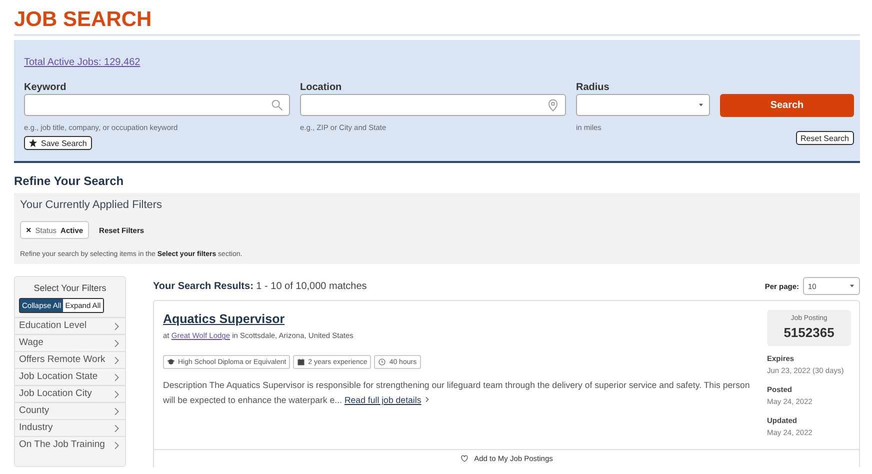 This screenshot has width=872, height=474. What do you see at coordinates (825, 138) in the screenshot?
I see `reset-search-button: Reset Search` at bounding box center [825, 138].